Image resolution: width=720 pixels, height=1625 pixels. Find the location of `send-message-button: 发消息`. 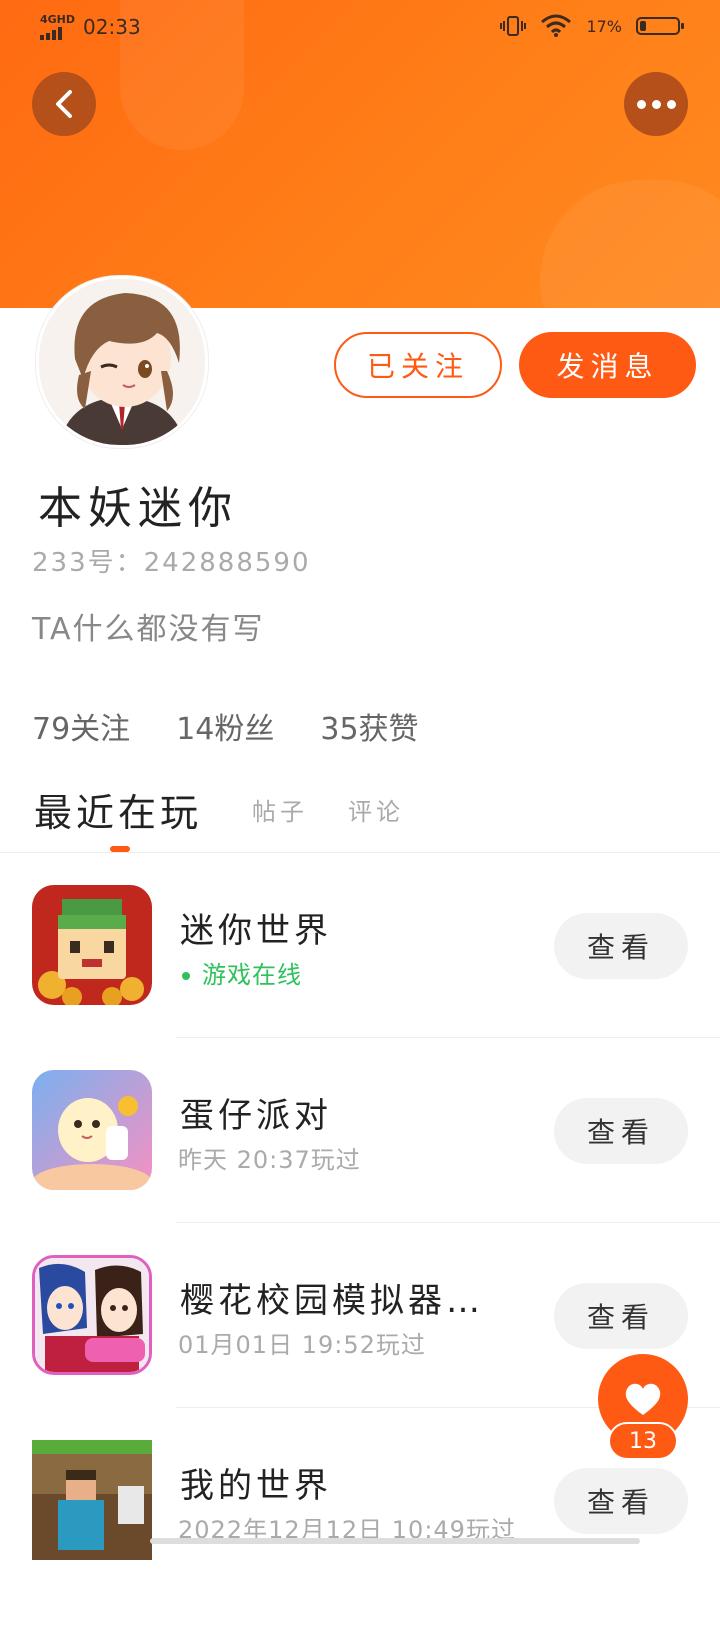

send-message-button: 发消息 is located at coordinates (607, 365).